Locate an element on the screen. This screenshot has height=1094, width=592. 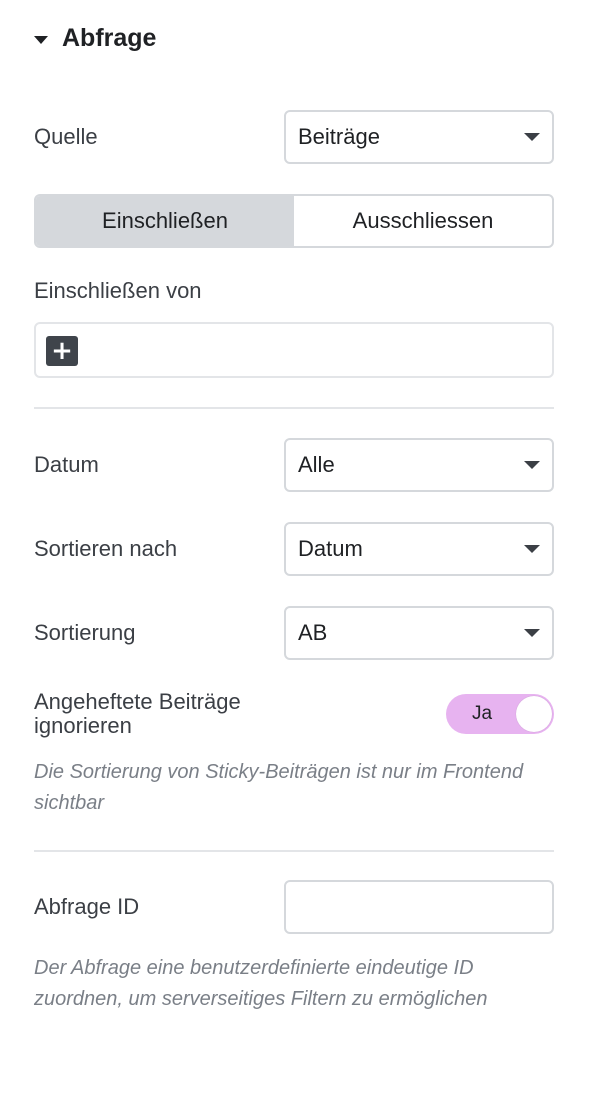
order-select-value: AB is located at coordinates (313, 632).